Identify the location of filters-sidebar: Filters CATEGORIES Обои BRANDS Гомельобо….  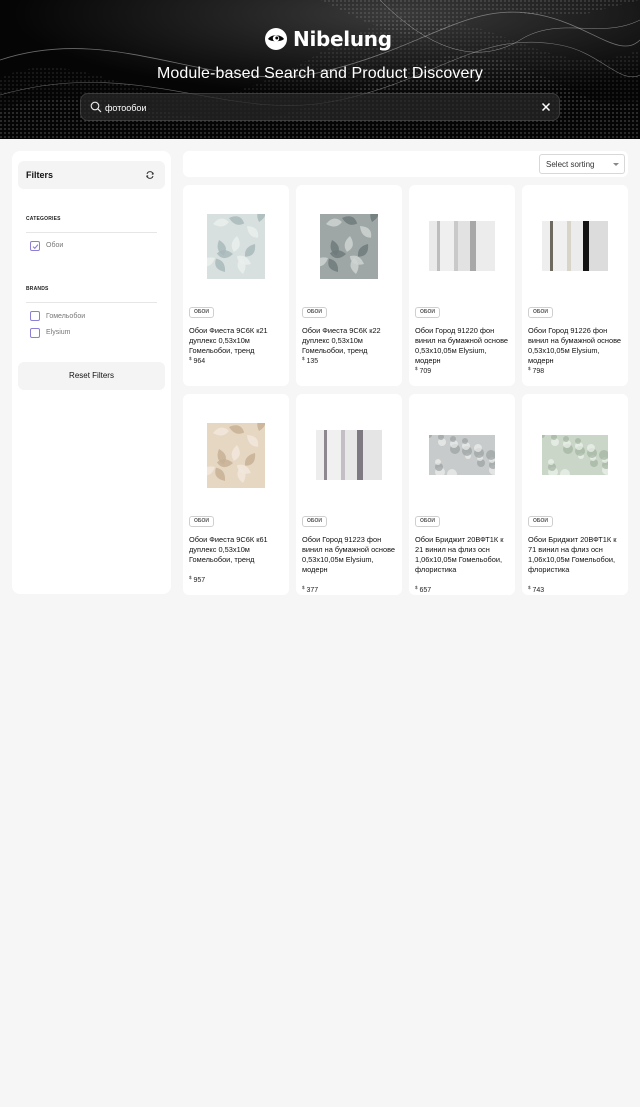
(91, 372).